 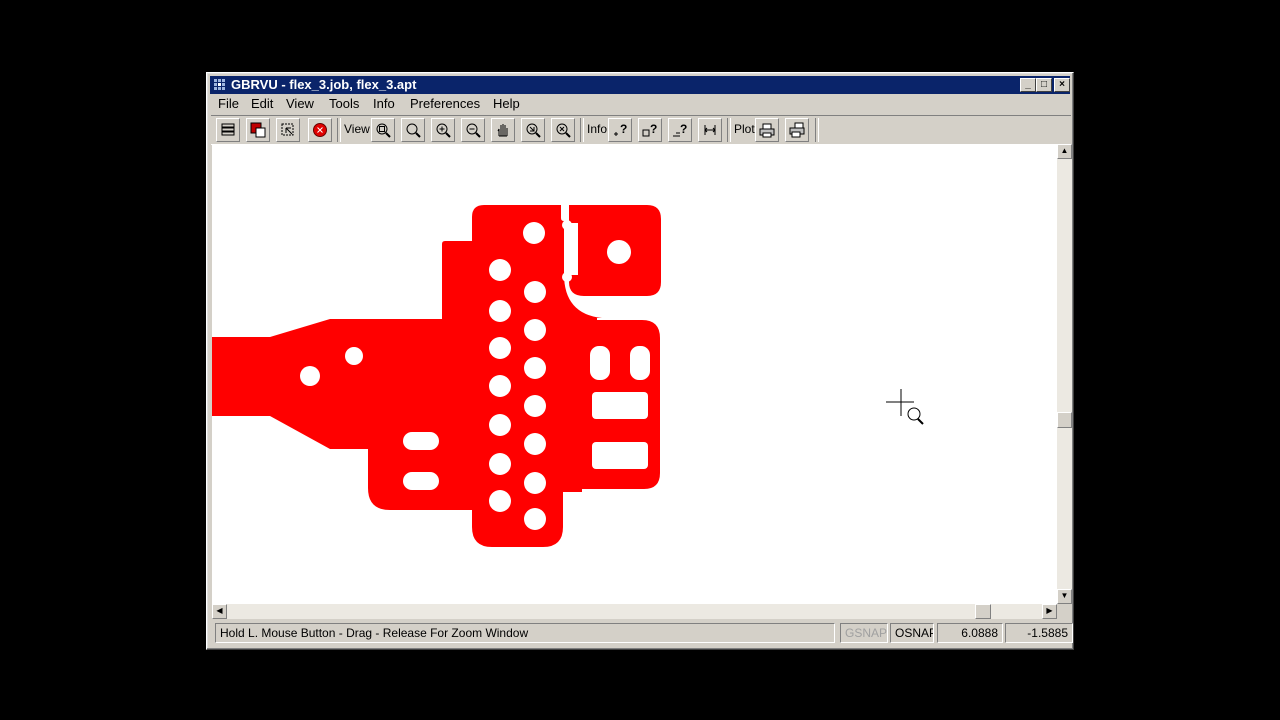 I want to click on window-title: GBRVU - flex_3.job, flex_3.apt, so click(x=324, y=84).